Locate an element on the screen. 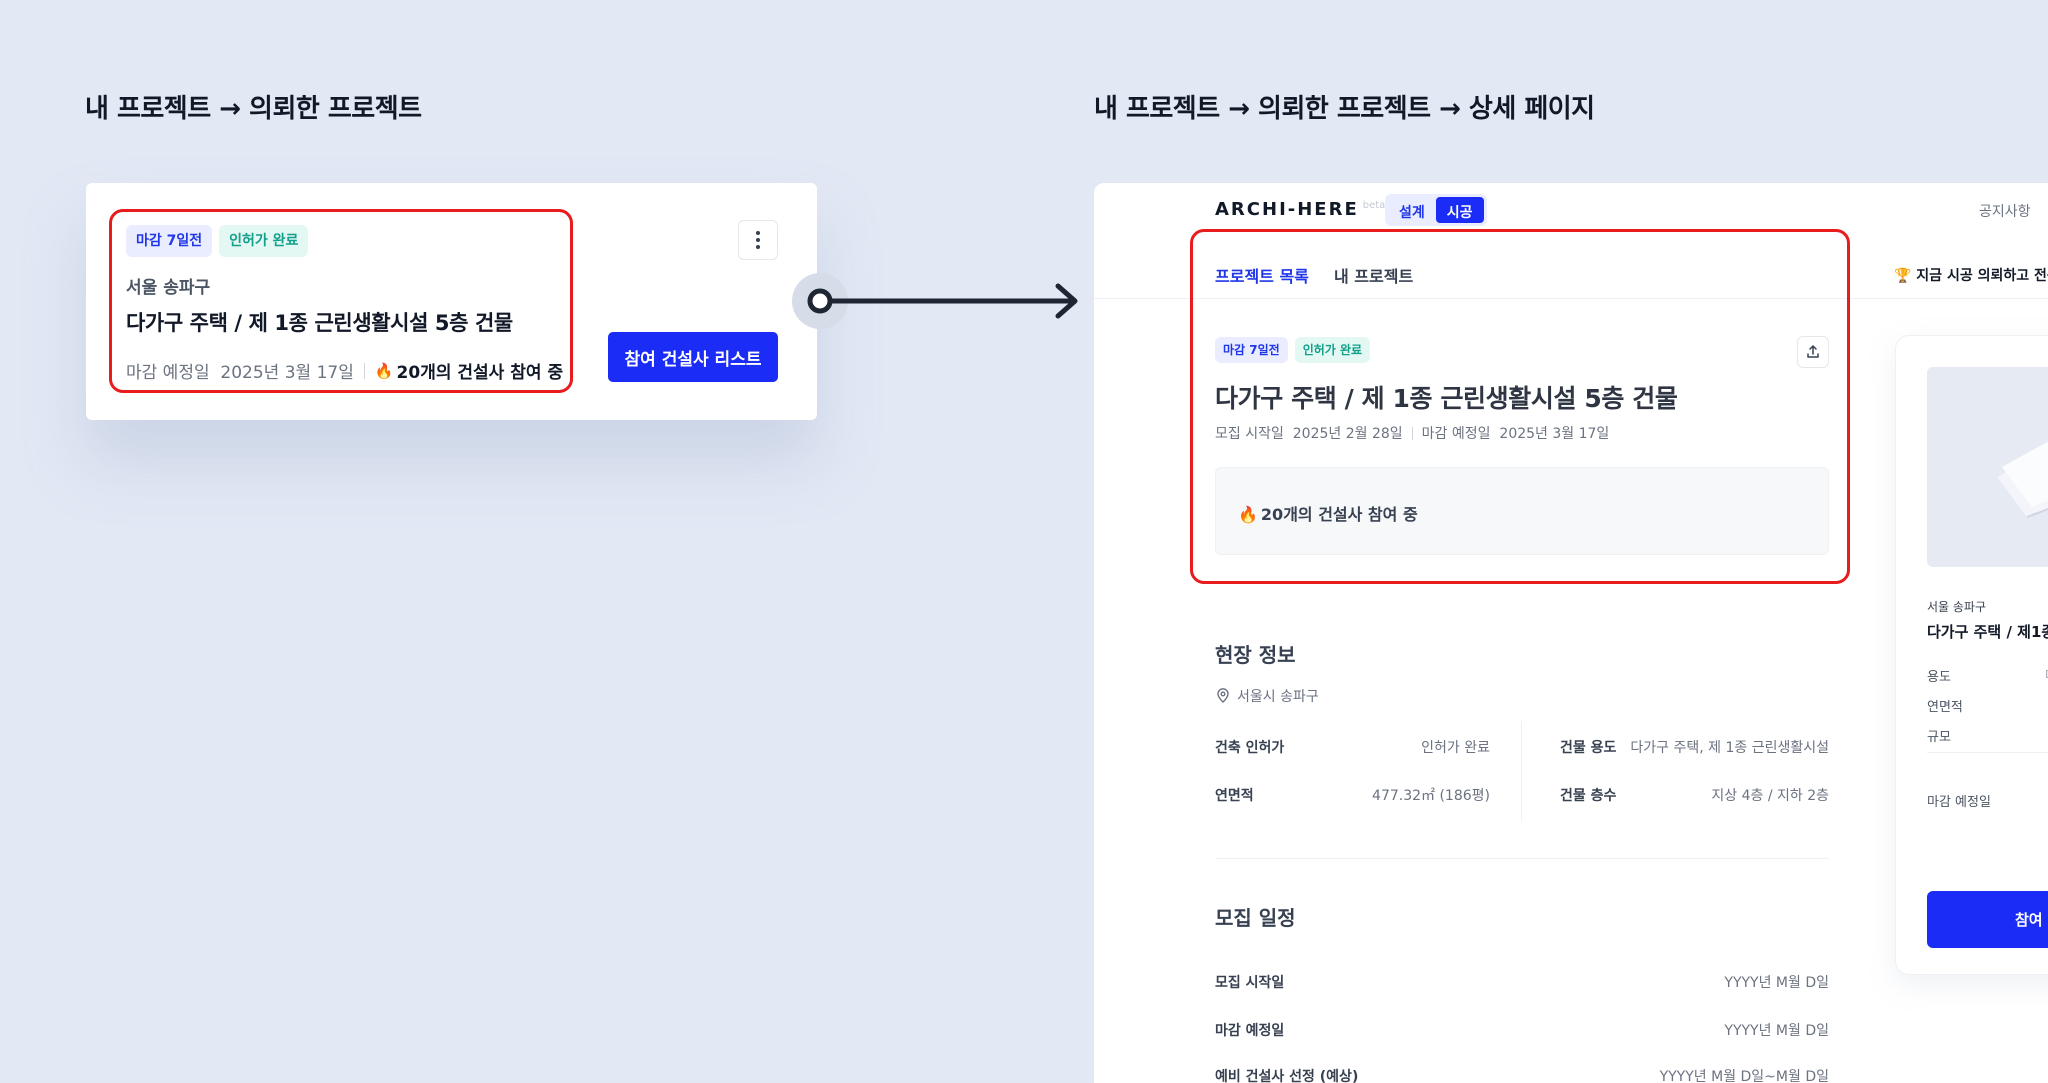 The width and height of the screenshot is (2048, 1083). status-chips: 마감 7일전 인허가 완료 is located at coordinates (217, 241).